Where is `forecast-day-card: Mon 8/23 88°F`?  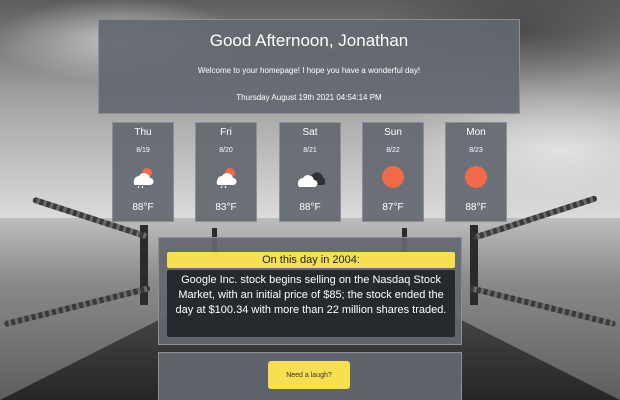 forecast-day-card: Mon 8/23 88°F is located at coordinates (476, 172).